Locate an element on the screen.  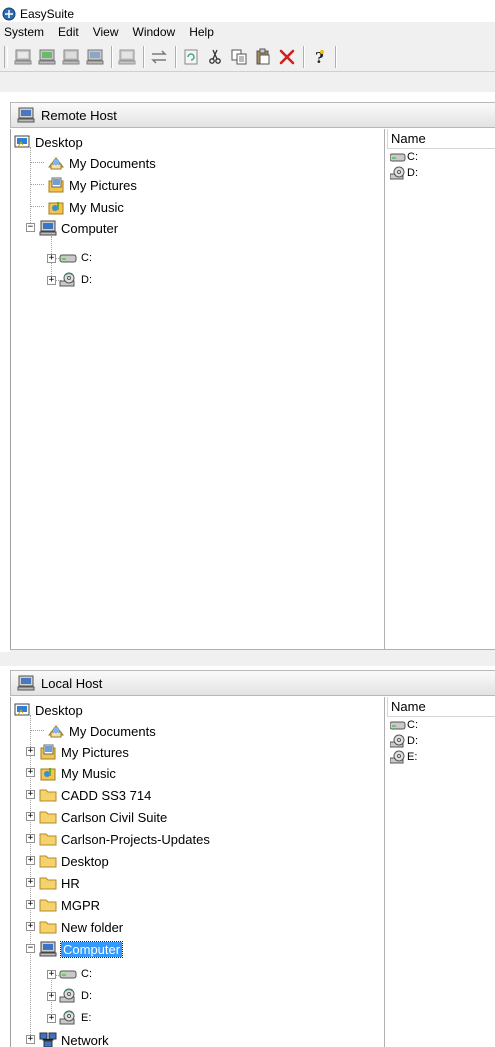
tree-item-label: My Music is located at coordinates (96, 207).